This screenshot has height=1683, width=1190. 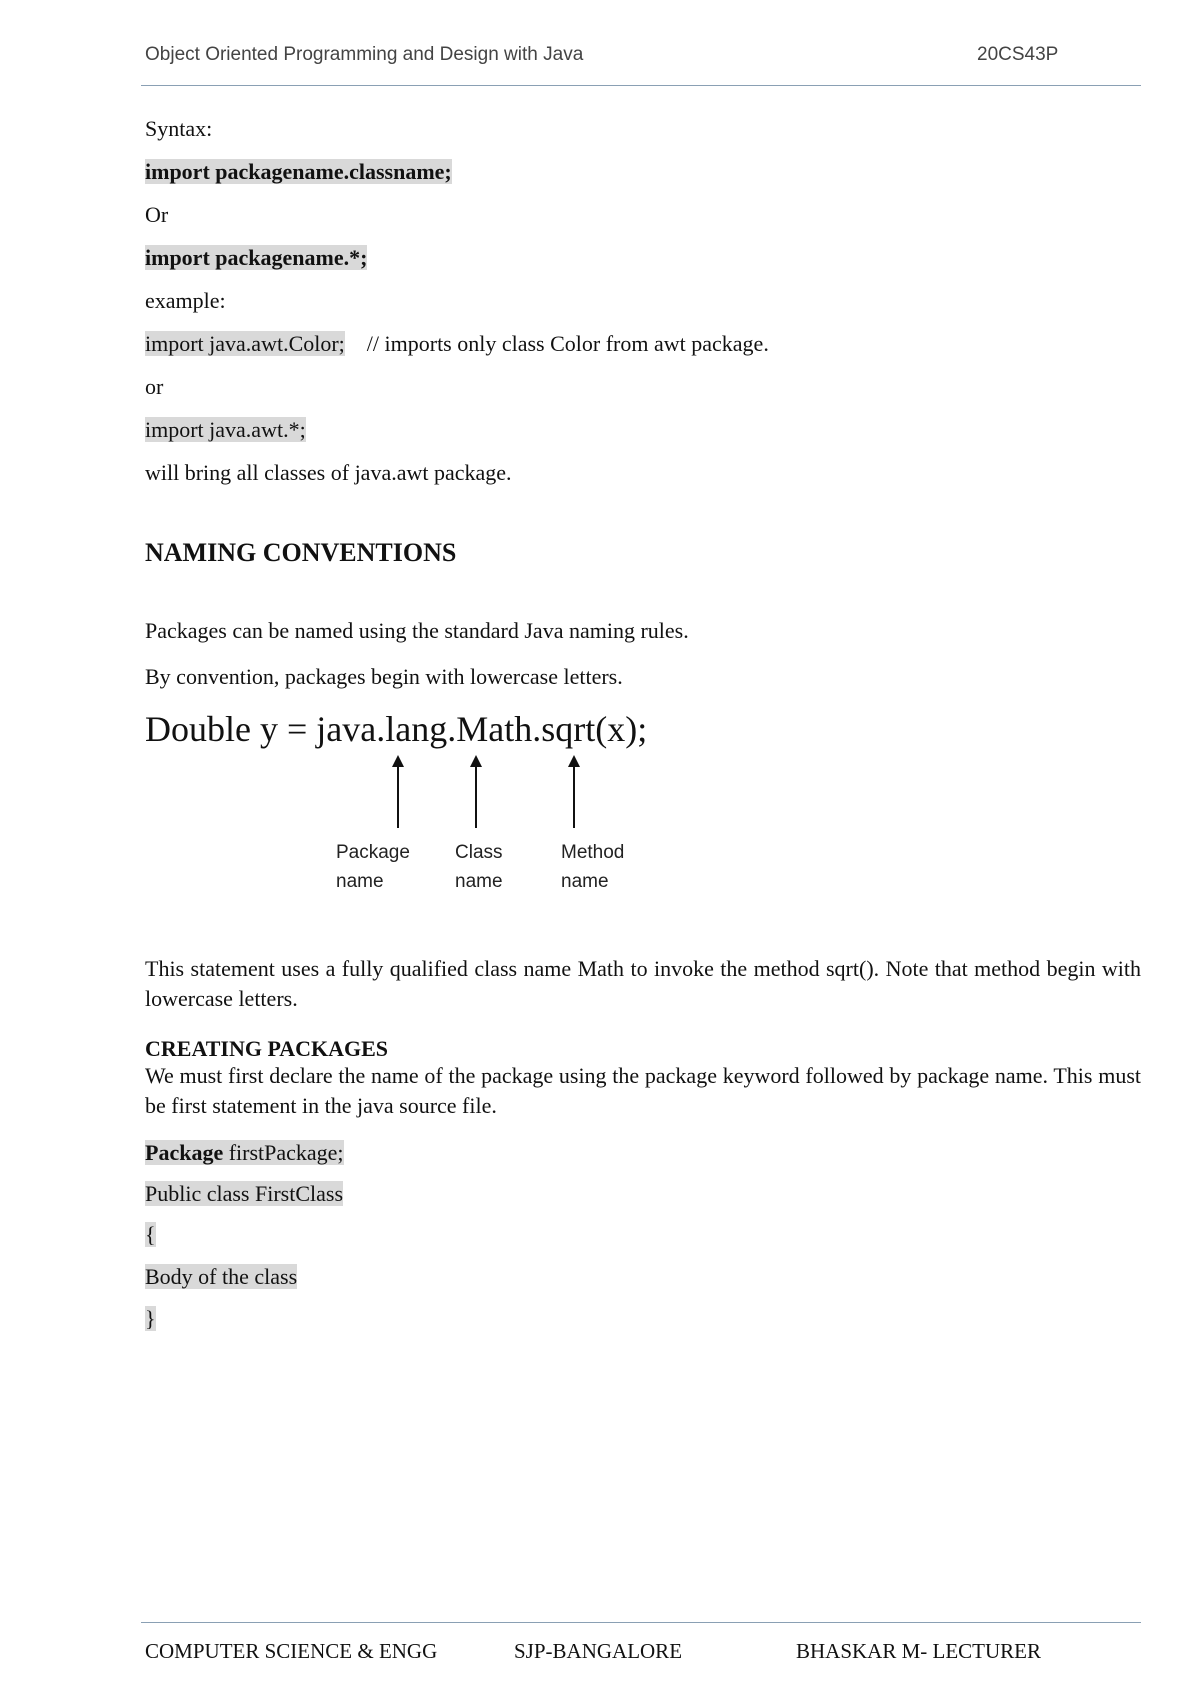 I want to click on syntax-line-2-wrap: import packagename.*;, so click(x=256, y=258).